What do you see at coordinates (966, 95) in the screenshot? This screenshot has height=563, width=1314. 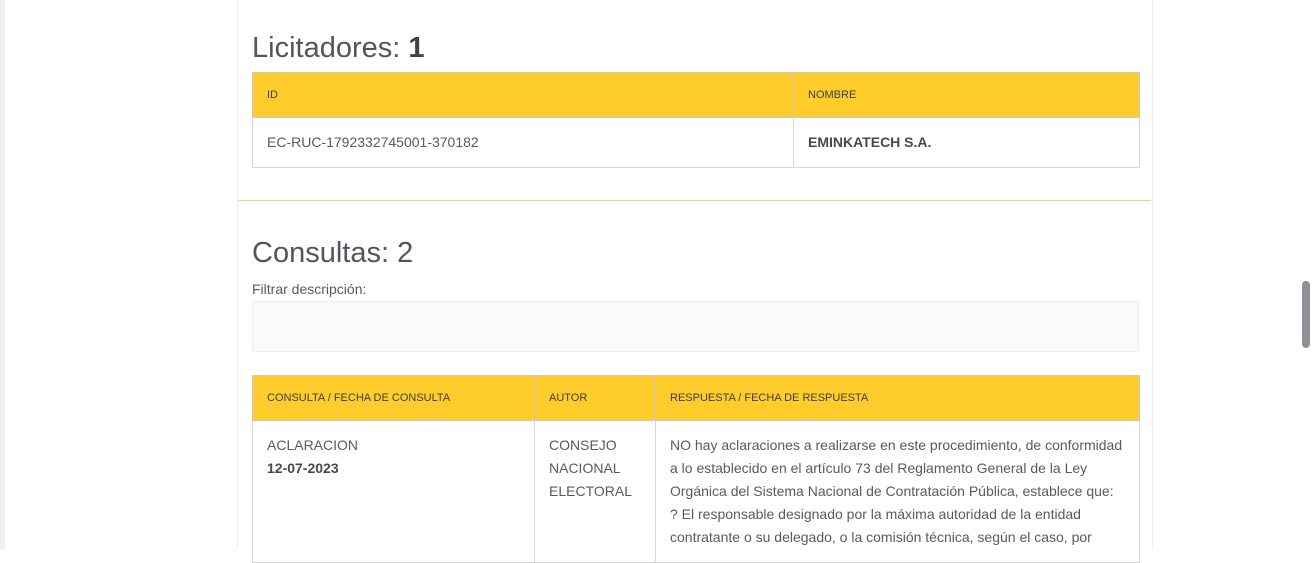 I see `column-header-nombre: NOMBRE` at bounding box center [966, 95].